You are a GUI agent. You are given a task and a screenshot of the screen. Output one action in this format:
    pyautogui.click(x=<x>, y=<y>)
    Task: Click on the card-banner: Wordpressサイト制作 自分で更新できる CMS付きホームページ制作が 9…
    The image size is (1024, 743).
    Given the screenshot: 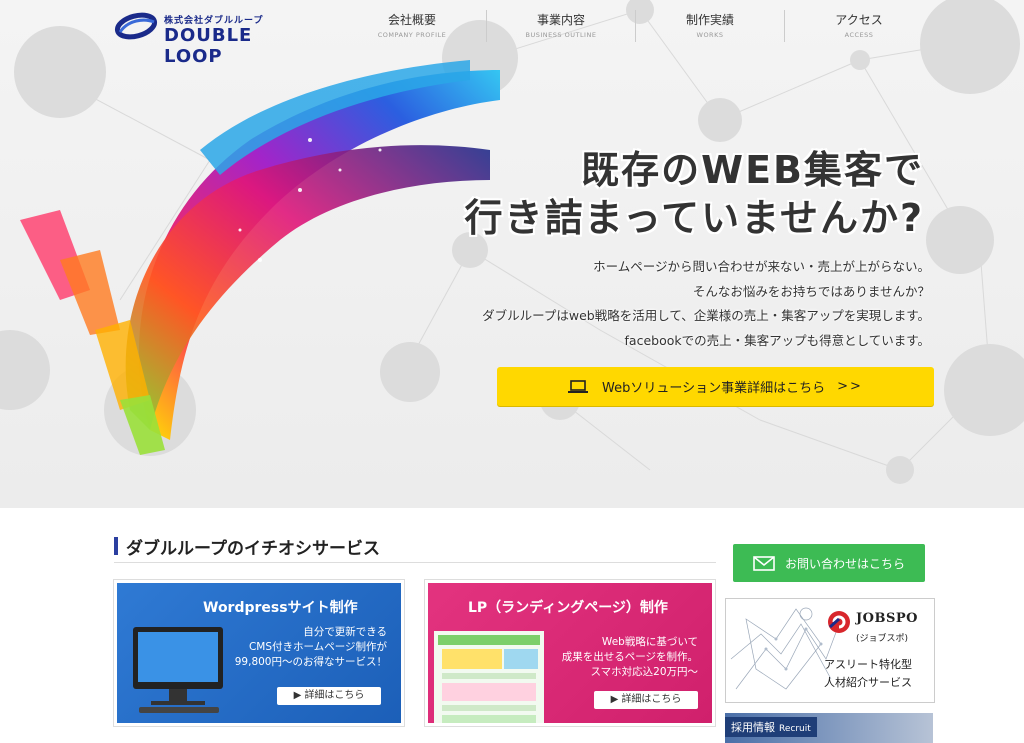 What is the action you would take?
    pyautogui.click(x=259, y=653)
    